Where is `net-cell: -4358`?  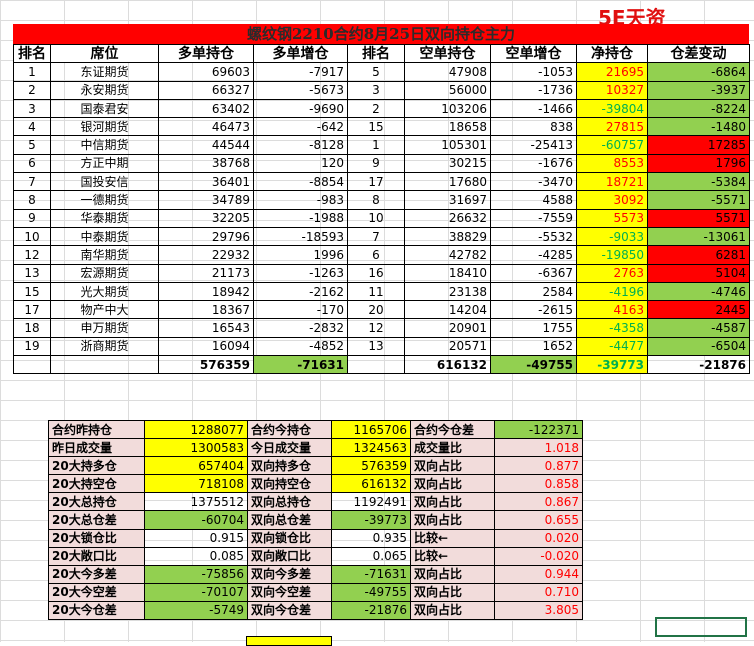 net-cell: -4358 is located at coordinates (612, 328).